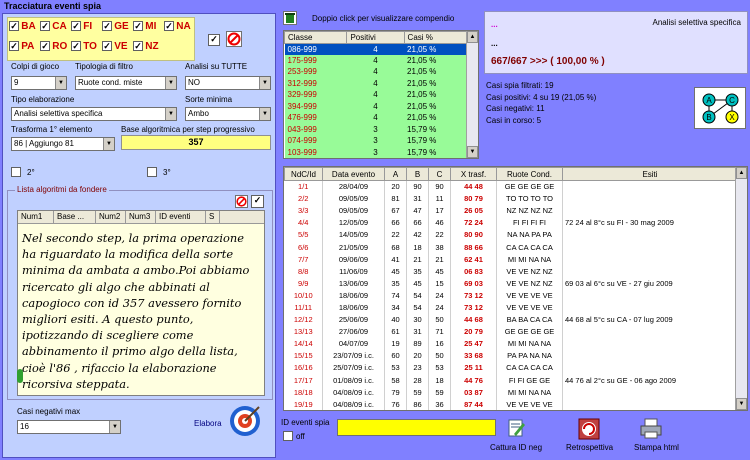  Describe the element at coordinates (375, 49) in the screenshot. I see `class-table-row: 086-999 4 21,05 %` at that location.